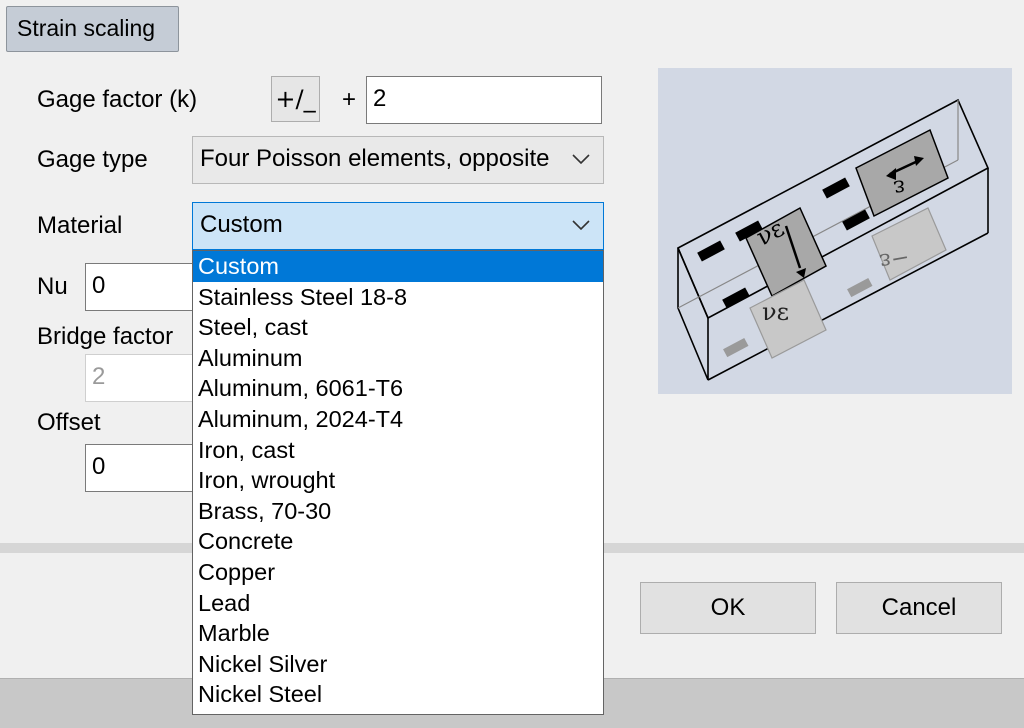 Image resolution: width=1024 pixels, height=728 pixels. What do you see at coordinates (398, 450) in the screenshot?
I see `dropdown-option: Iron, cast` at bounding box center [398, 450].